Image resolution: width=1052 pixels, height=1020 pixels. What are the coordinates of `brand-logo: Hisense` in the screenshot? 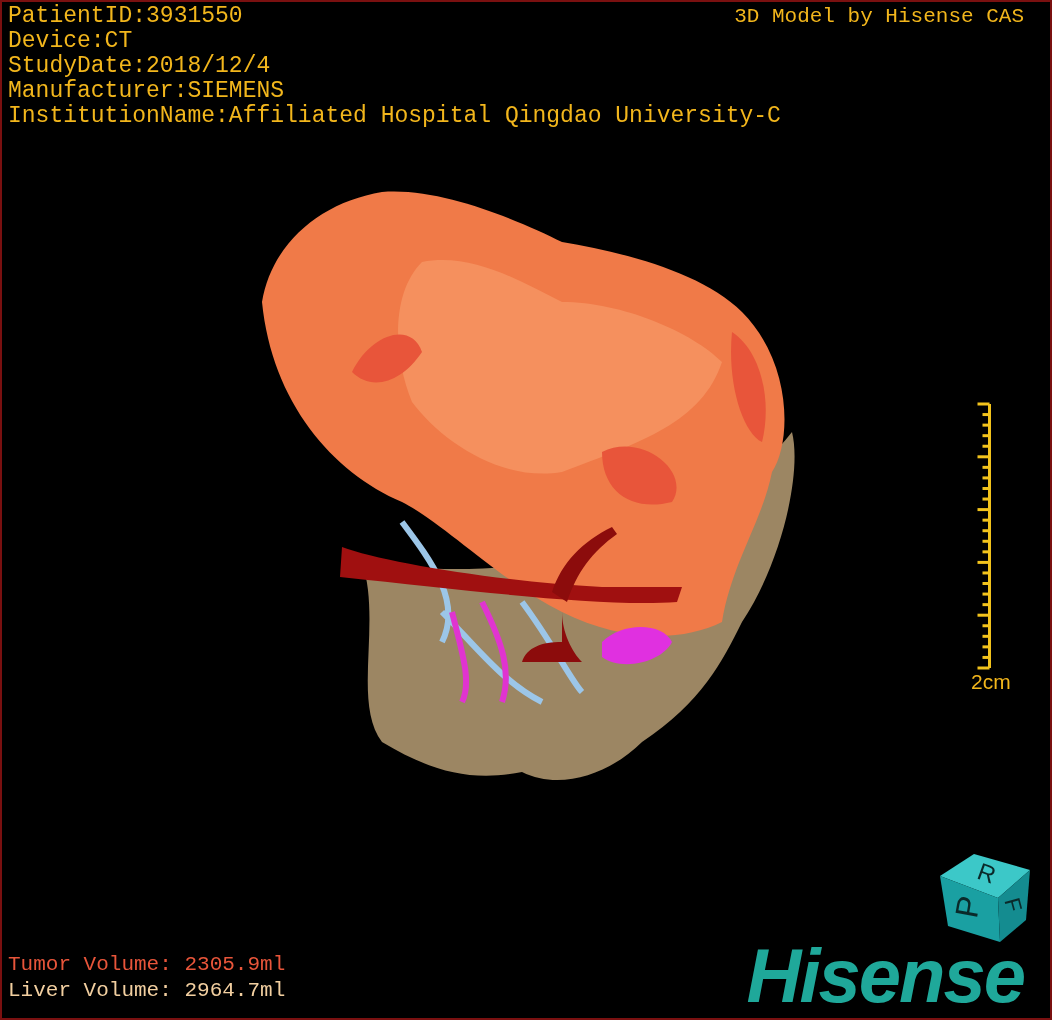 It's located at (885, 976).